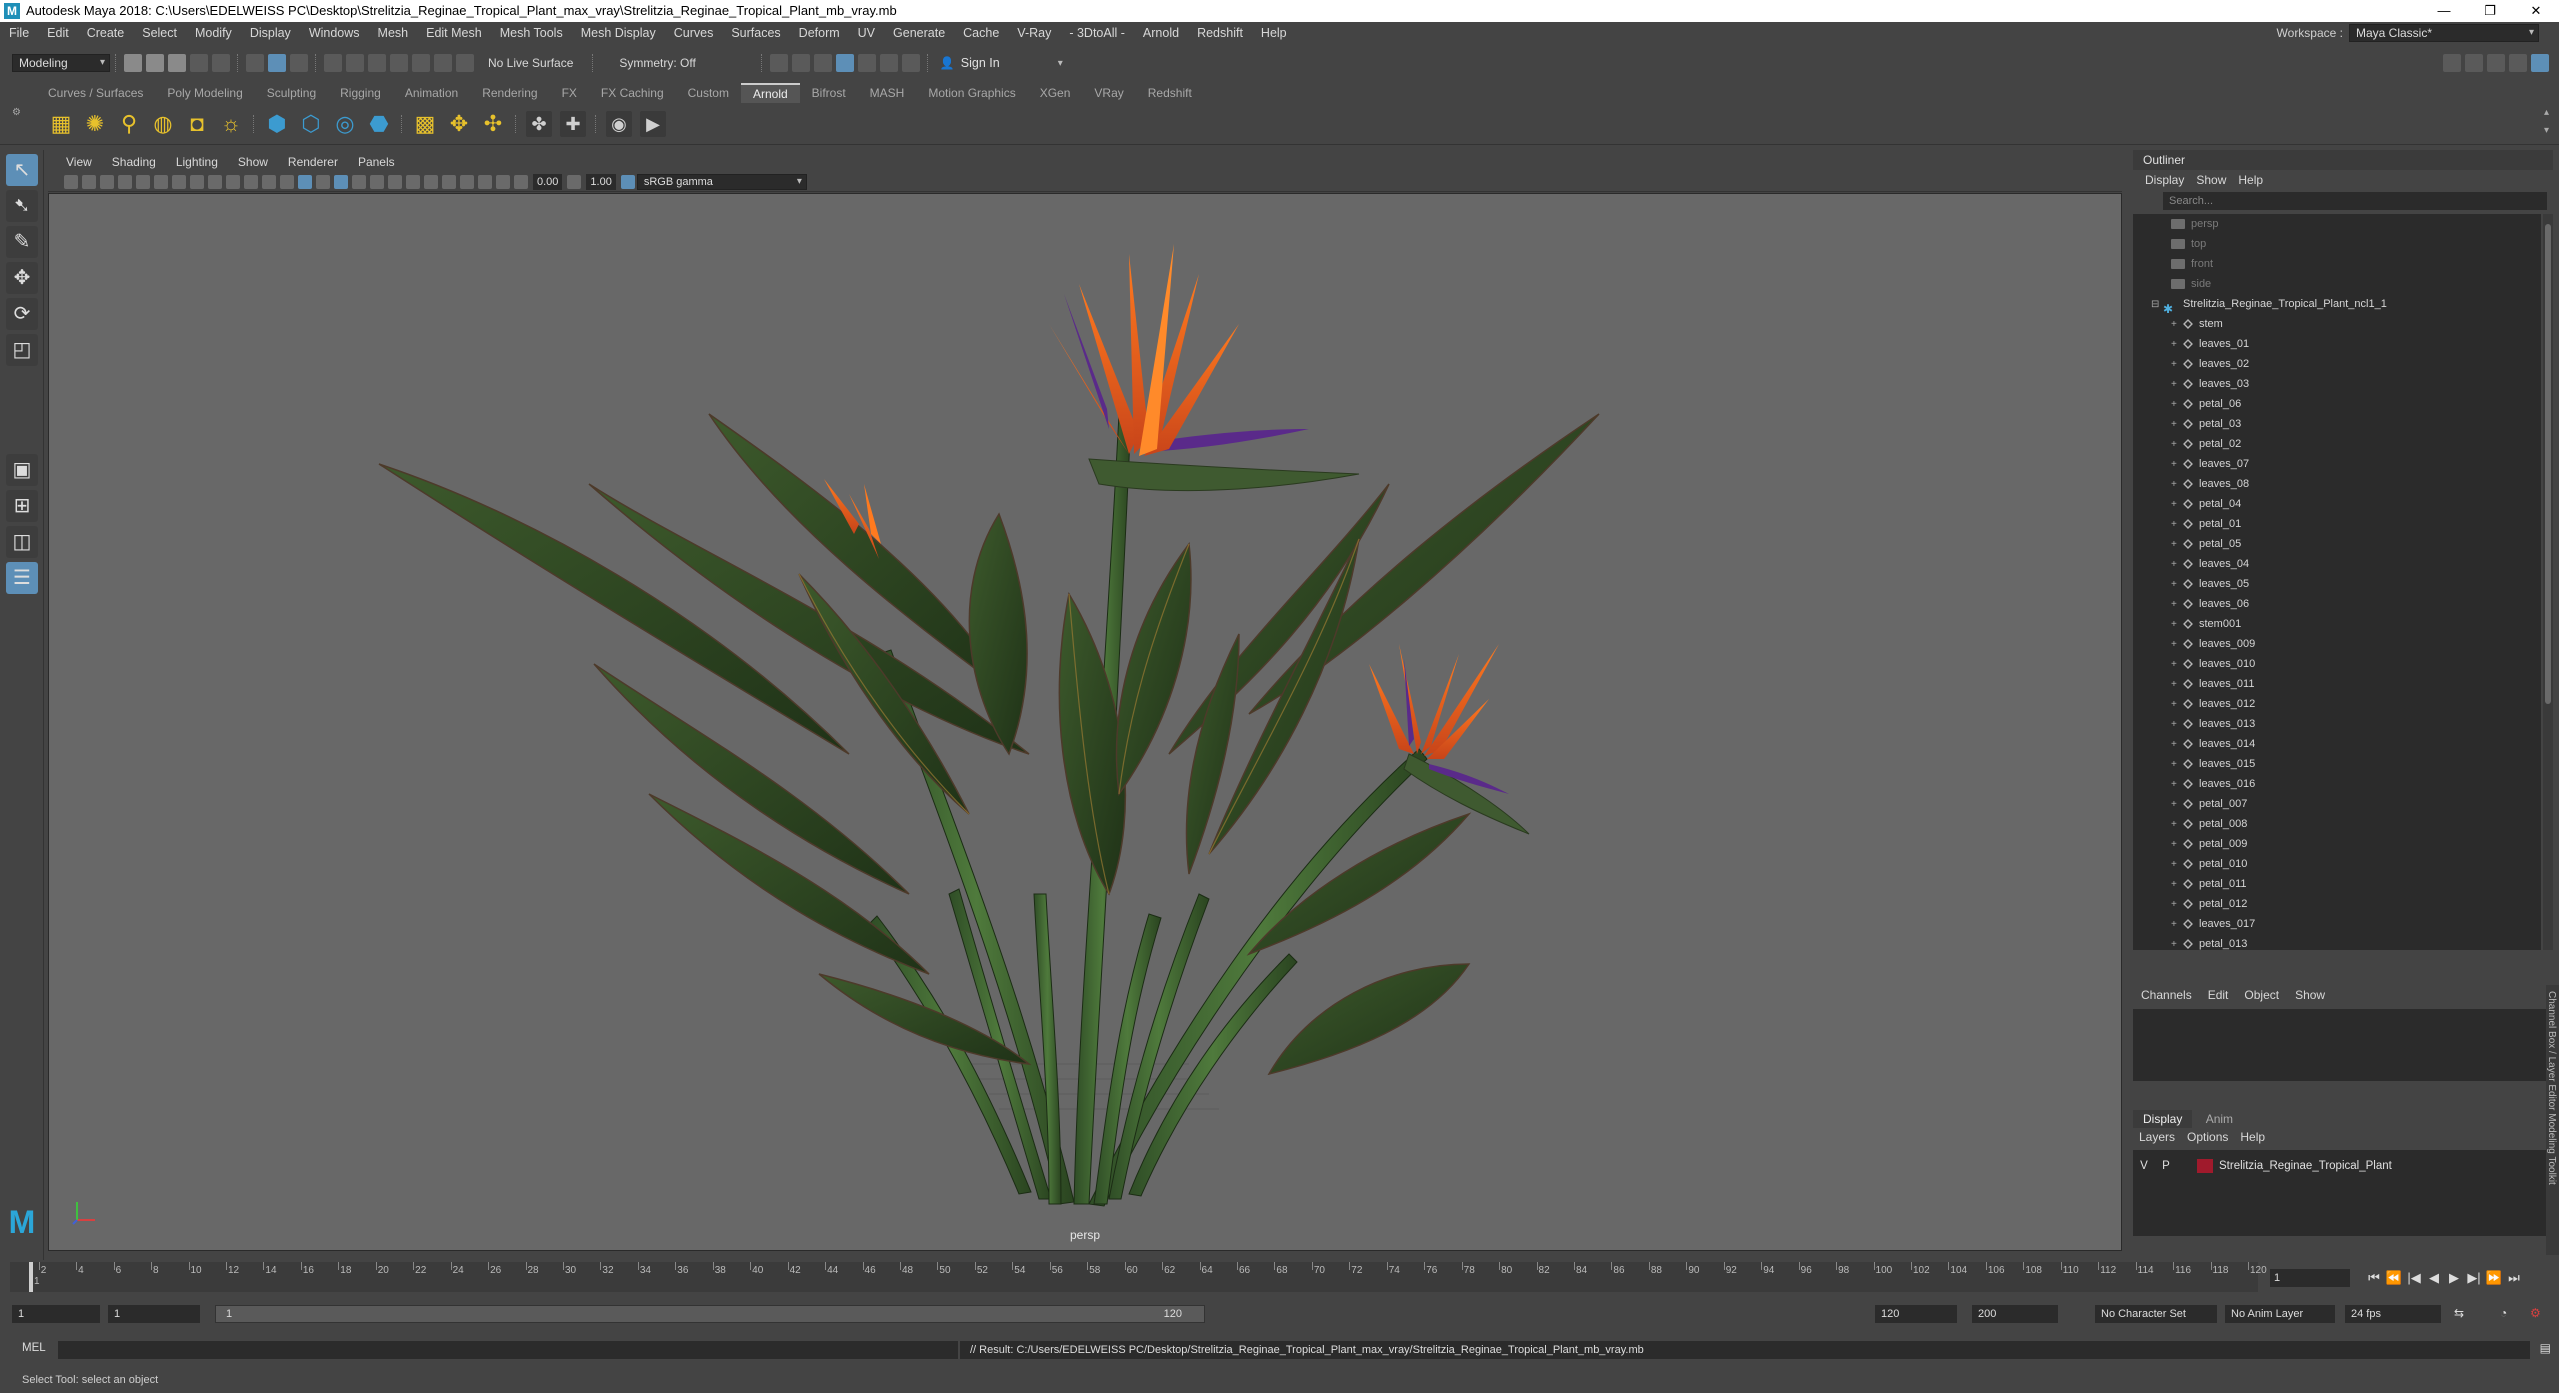 This screenshot has width=2559, height=1393. Describe the element at coordinates (95, 93) in the screenshot. I see `shelf-tab-curves-surfaces: Curves / Surfaces` at that location.